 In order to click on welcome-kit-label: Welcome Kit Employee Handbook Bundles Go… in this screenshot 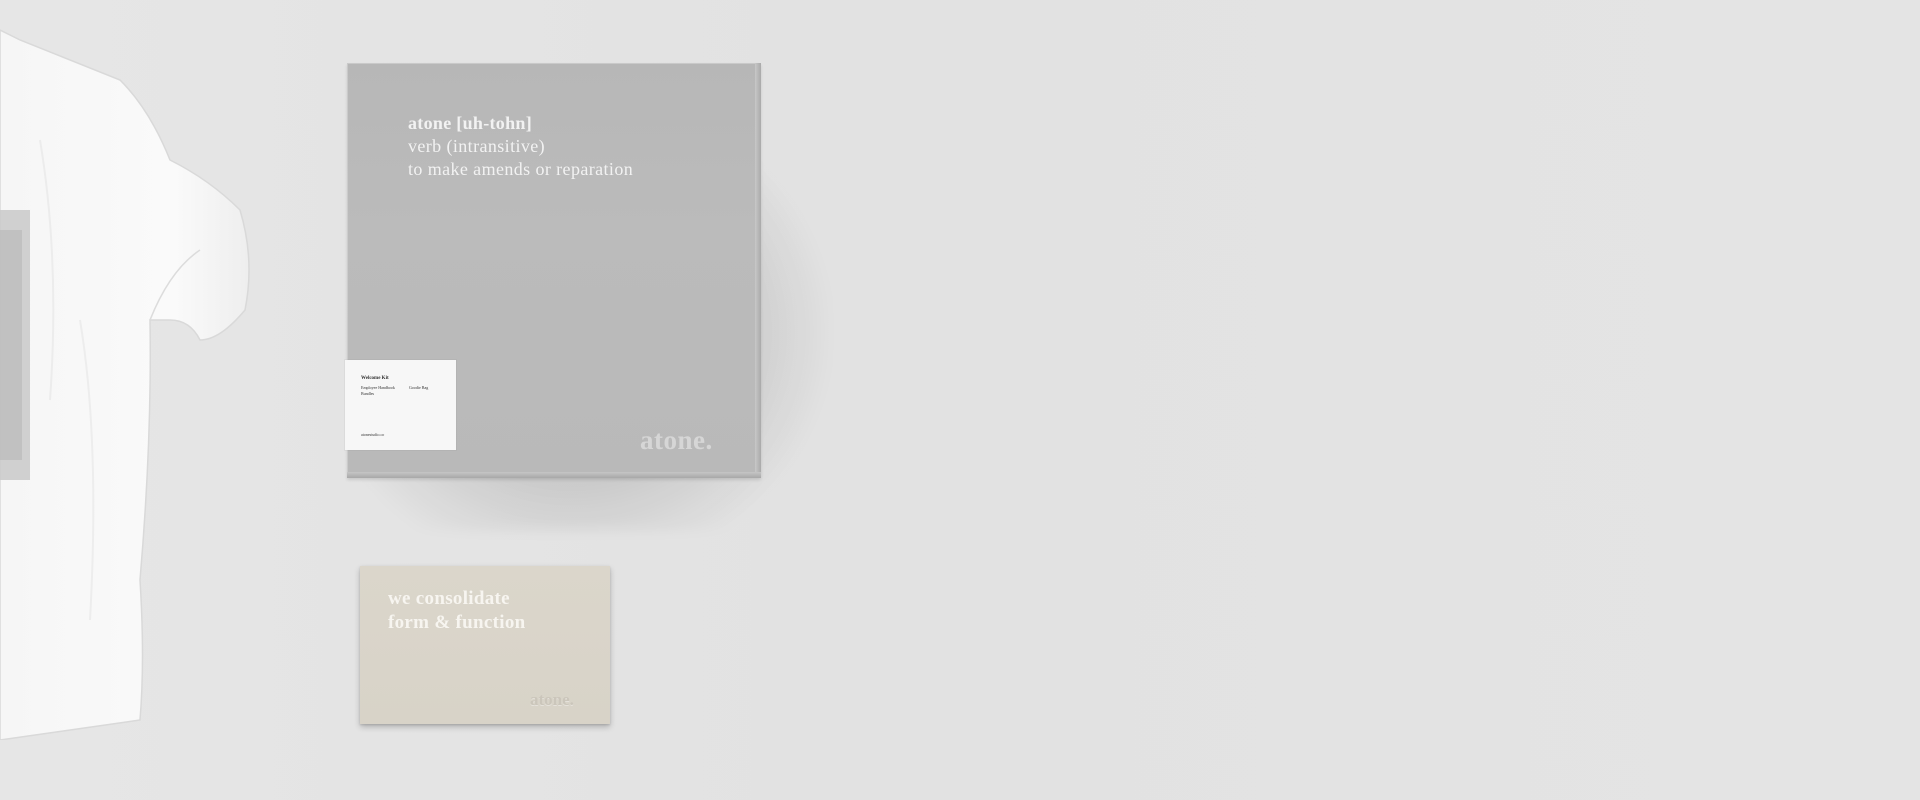, I will do `click(400, 405)`.